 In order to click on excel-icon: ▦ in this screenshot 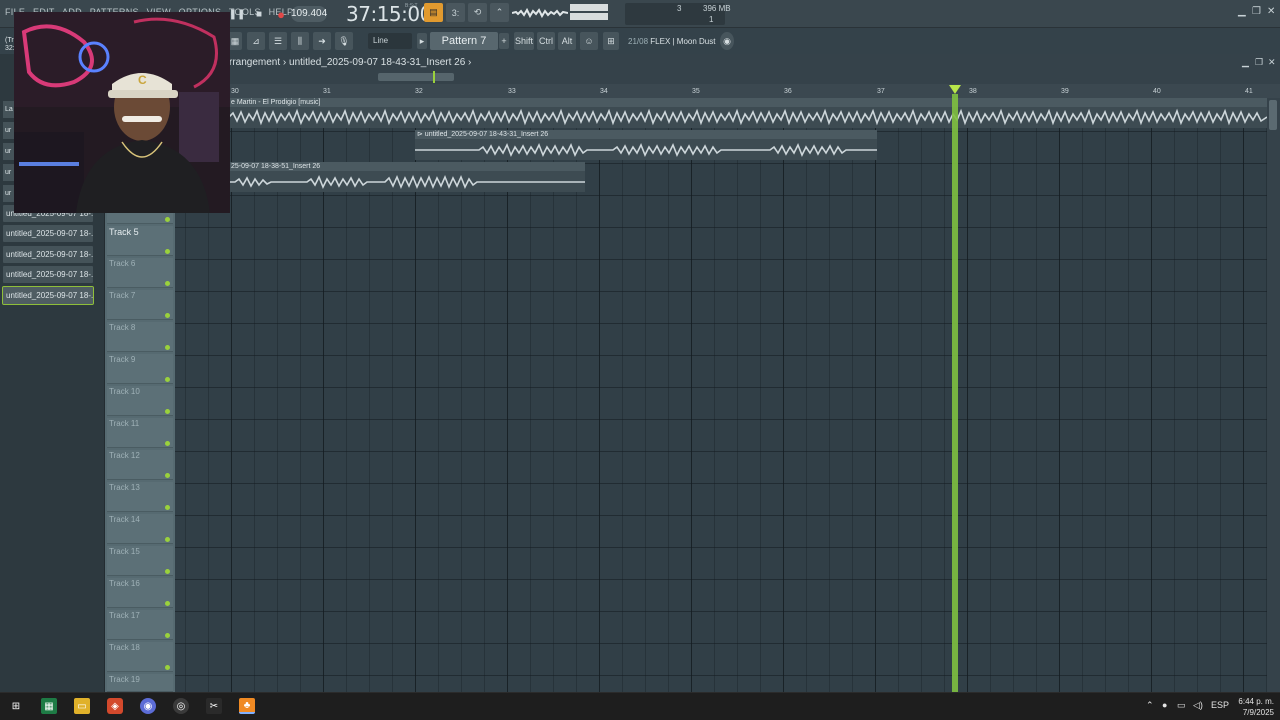, I will do `click(49, 706)`.